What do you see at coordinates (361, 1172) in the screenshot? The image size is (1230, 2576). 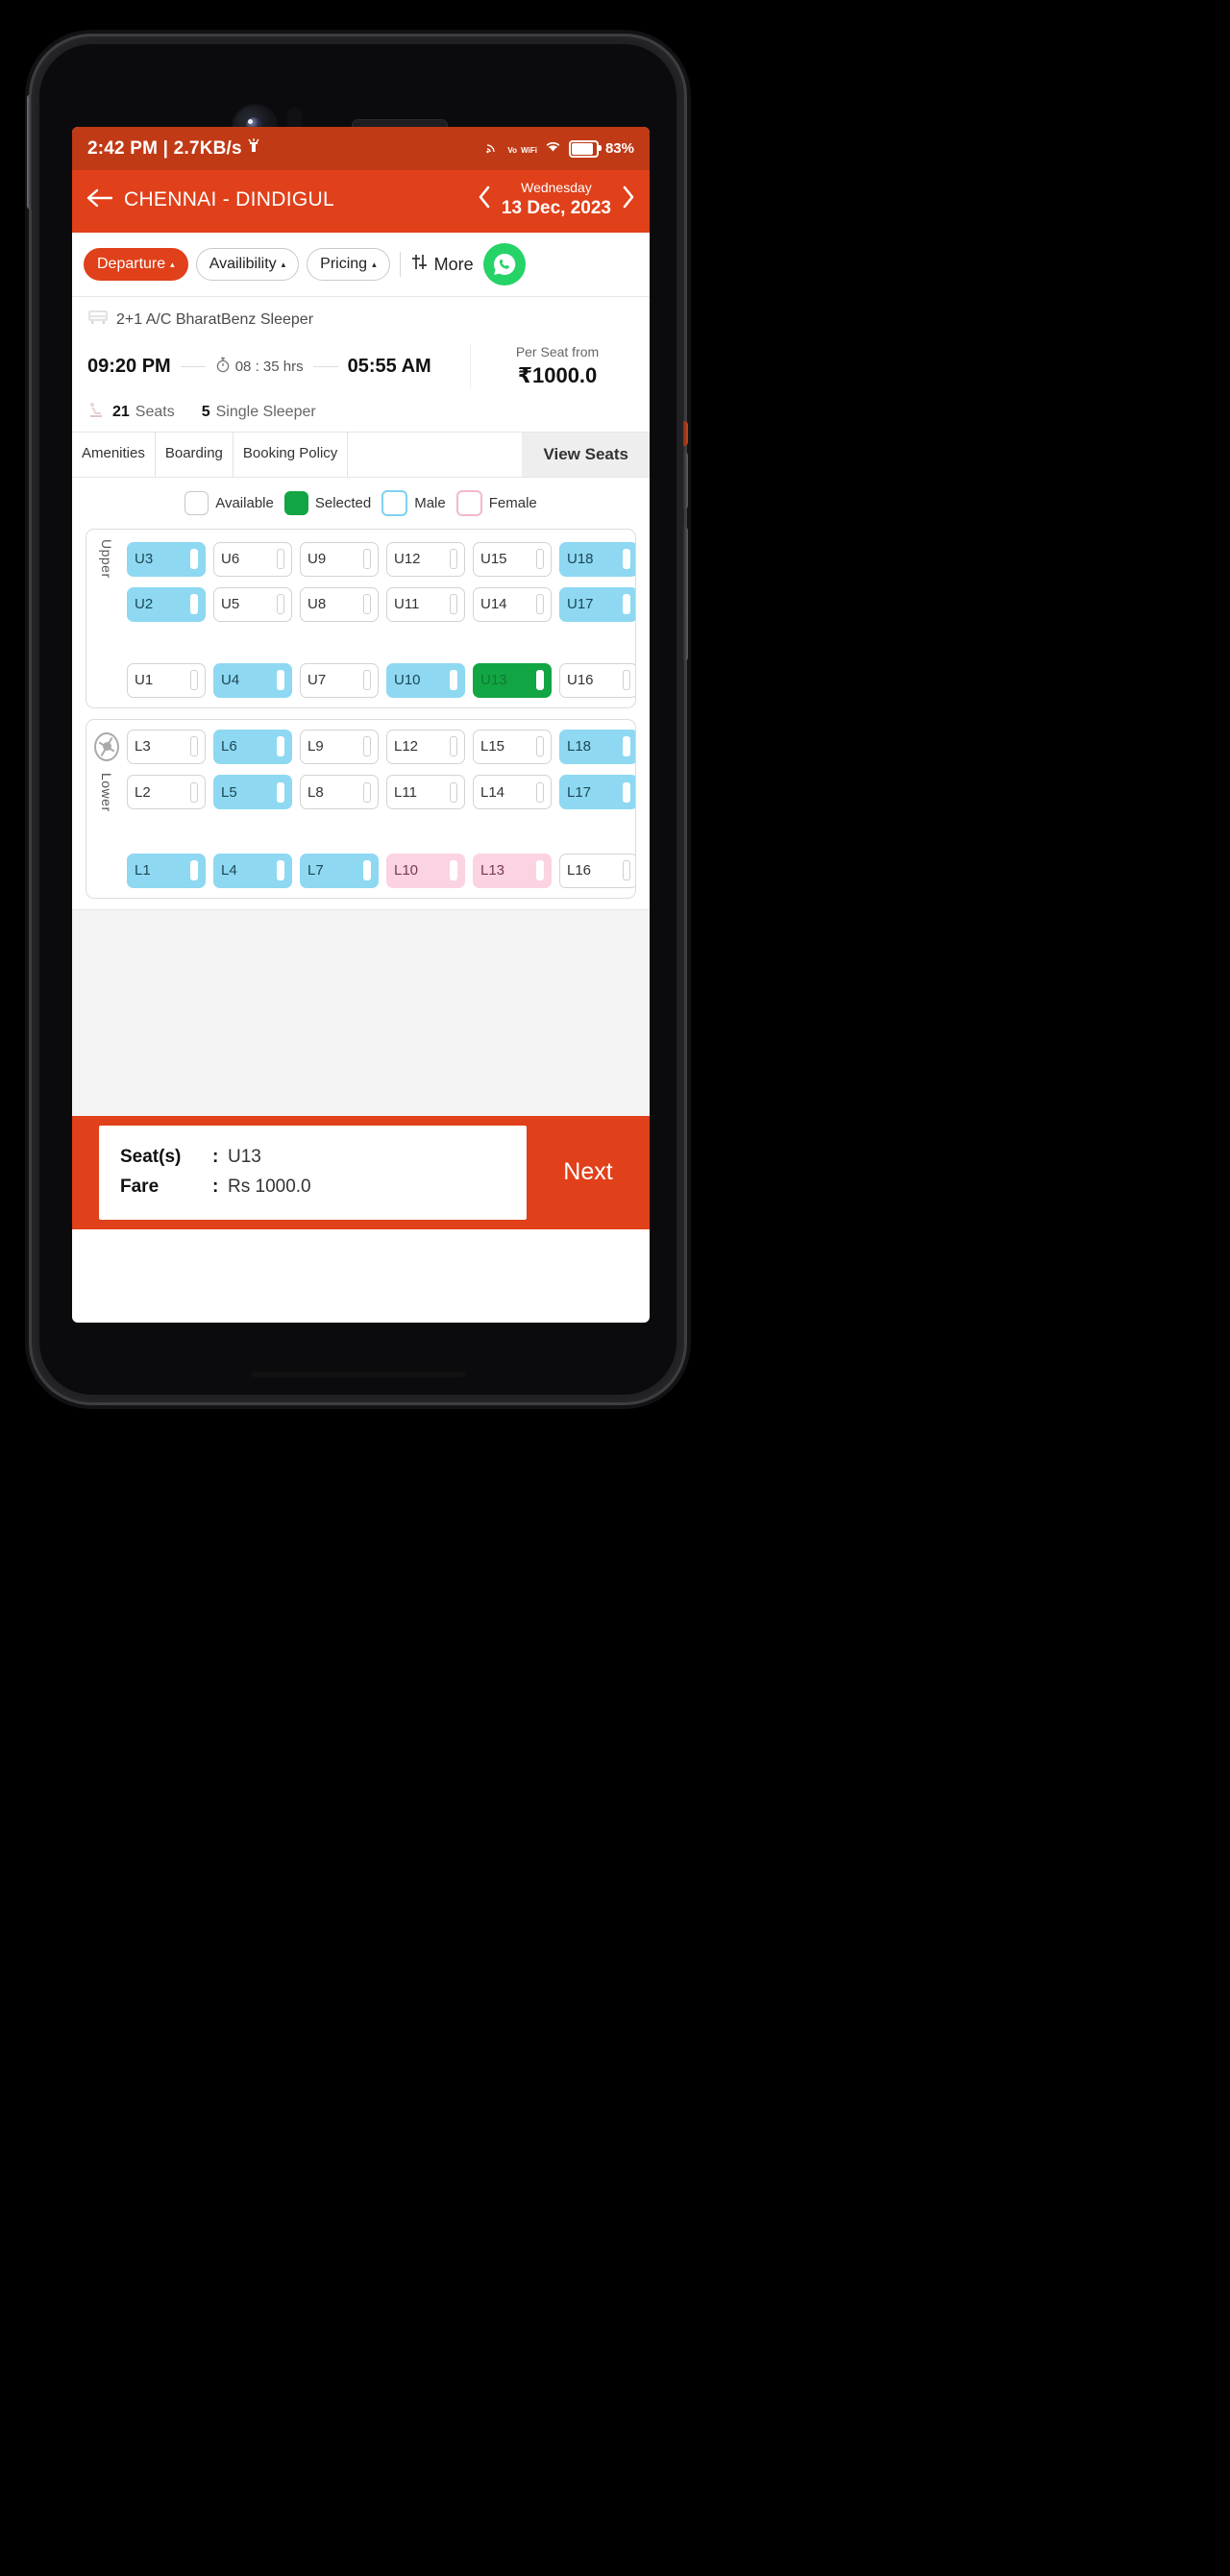 I see `booking-bottom-bar: Seat(s) : U13 Fare : Rs 1000.0 Next` at bounding box center [361, 1172].